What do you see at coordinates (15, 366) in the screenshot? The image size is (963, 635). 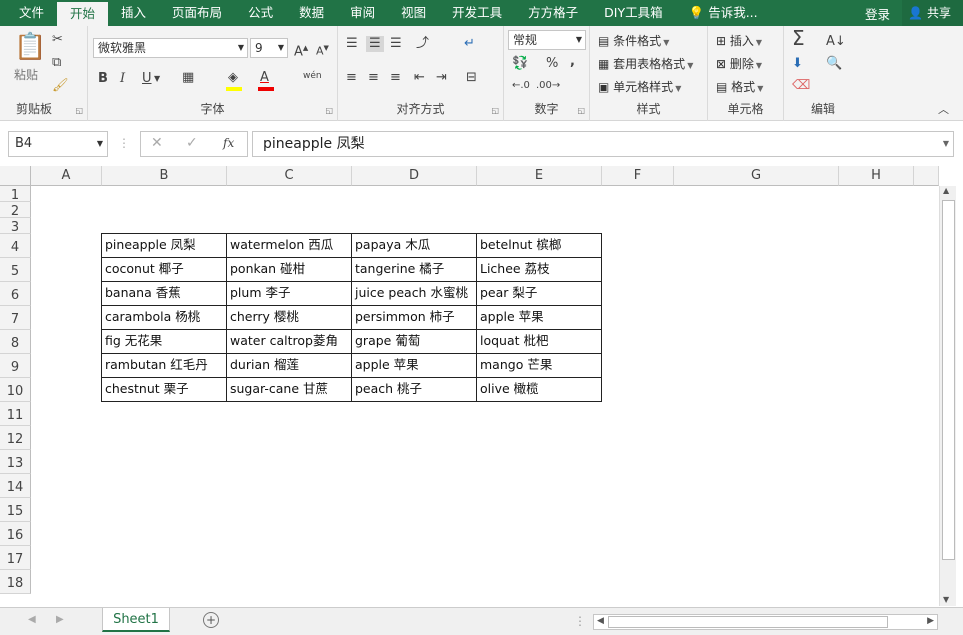 I see `row-header-9: 9` at bounding box center [15, 366].